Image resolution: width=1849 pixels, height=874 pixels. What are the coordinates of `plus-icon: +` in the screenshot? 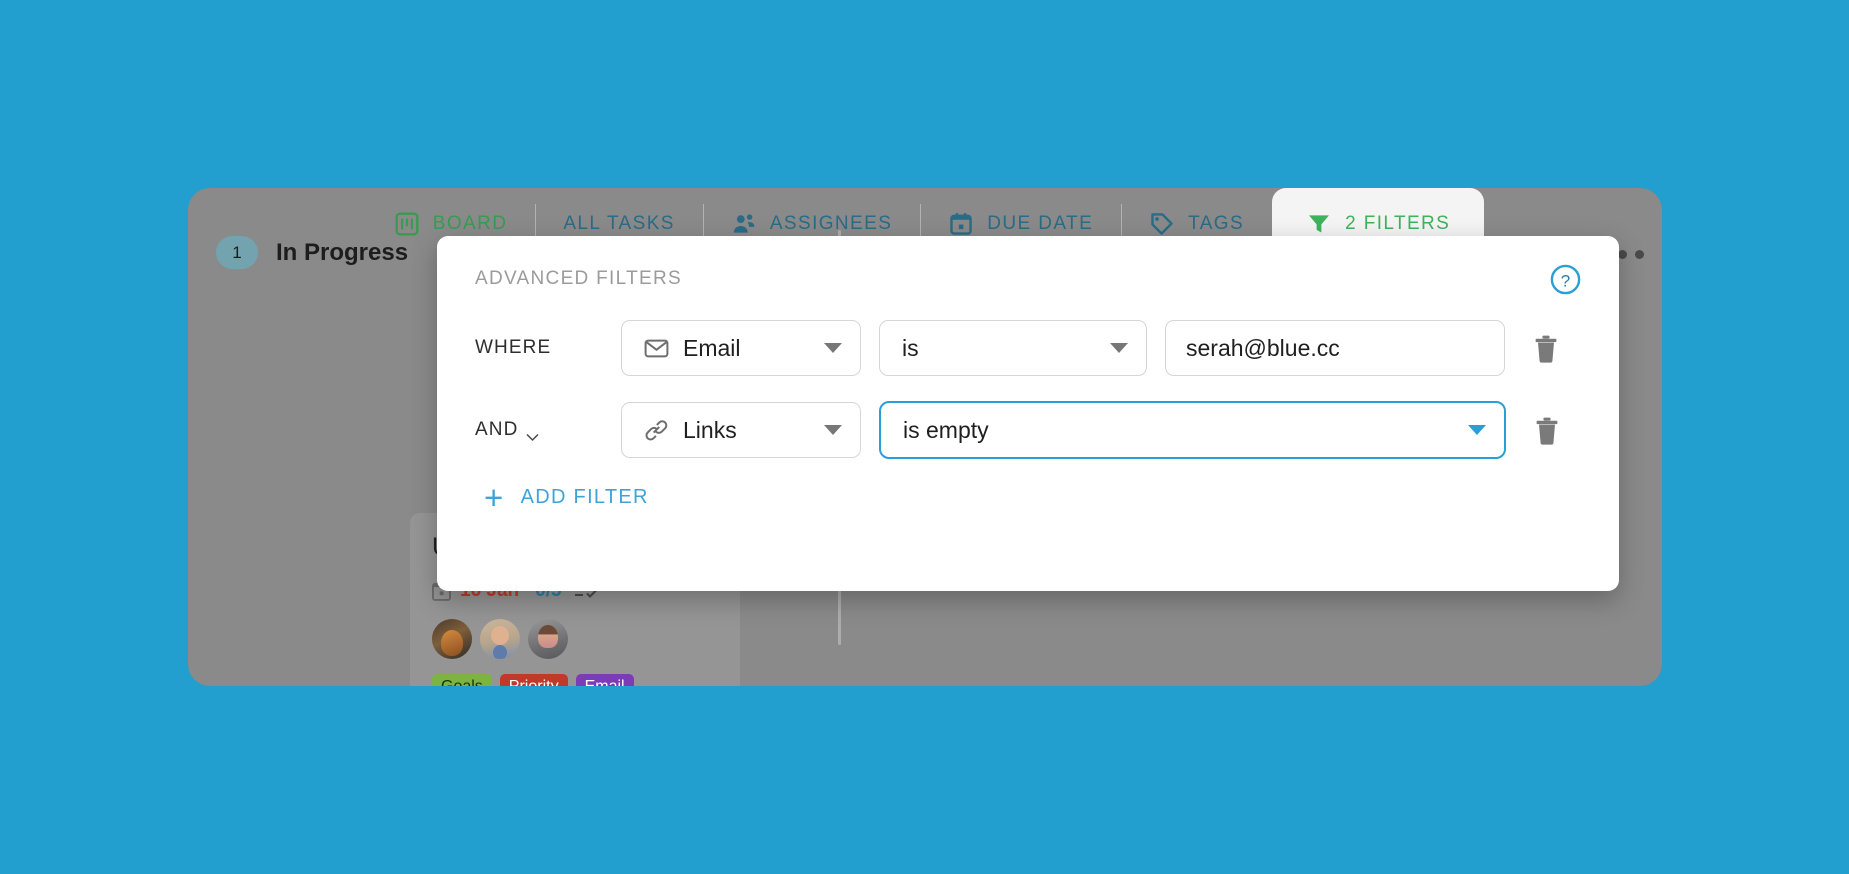 It's located at (494, 497).